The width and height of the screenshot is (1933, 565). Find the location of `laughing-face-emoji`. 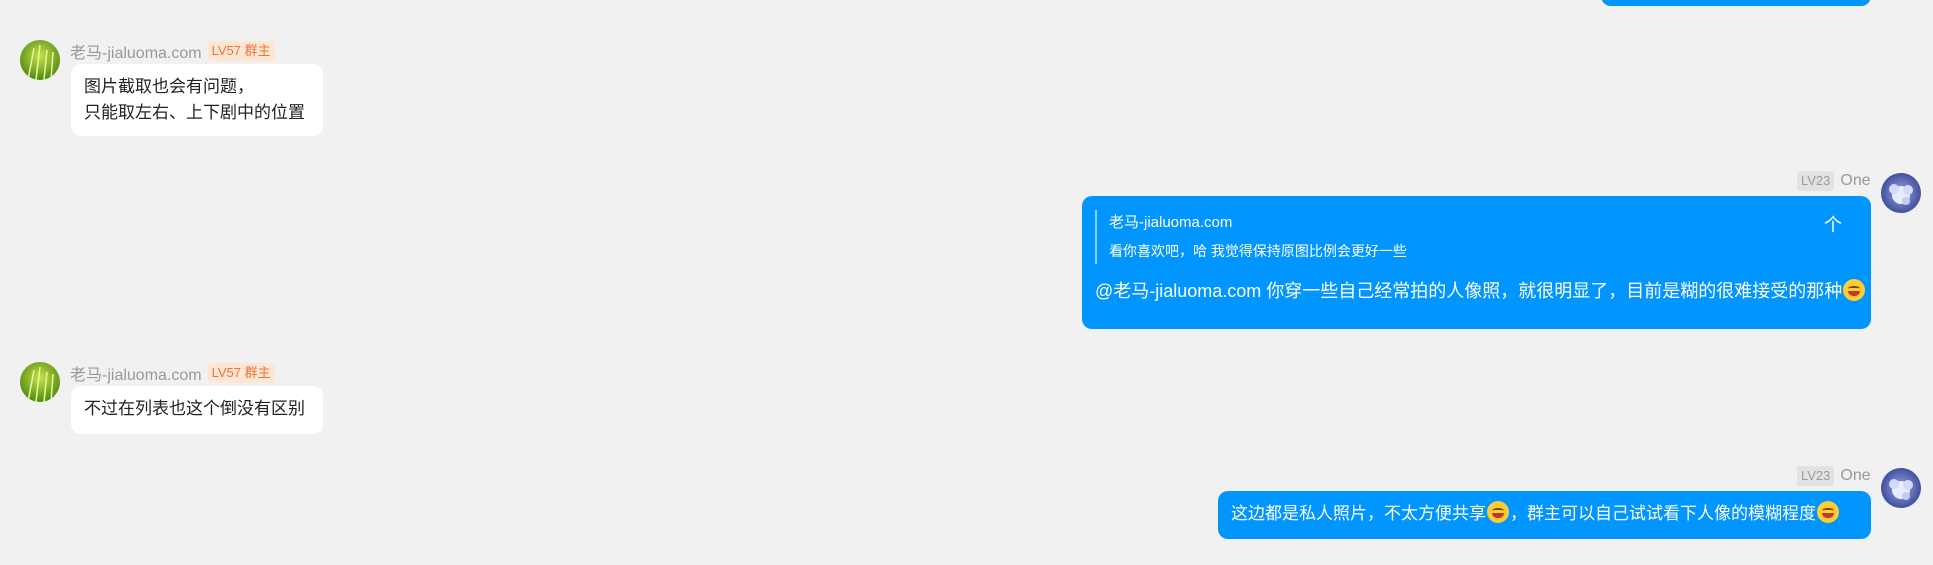

laughing-face-emoji is located at coordinates (1498, 512).